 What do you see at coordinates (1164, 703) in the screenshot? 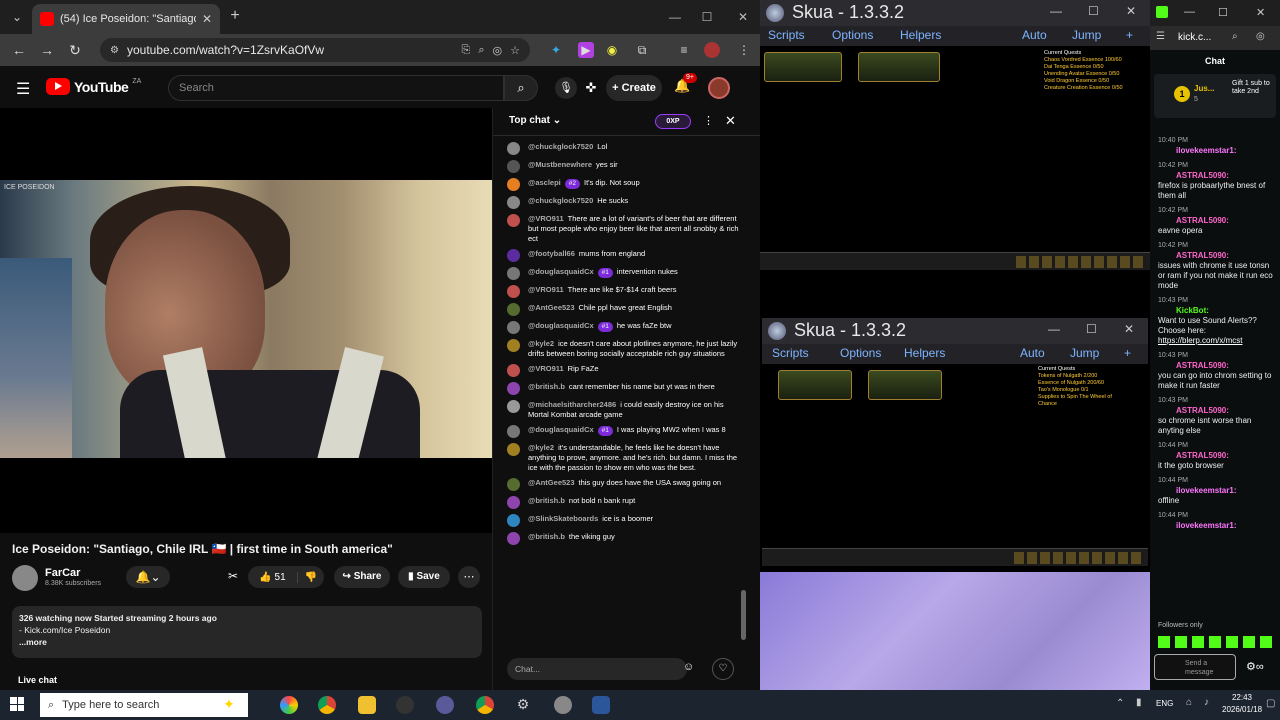
I see `language-indicator: ENG` at bounding box center [1164, 703].